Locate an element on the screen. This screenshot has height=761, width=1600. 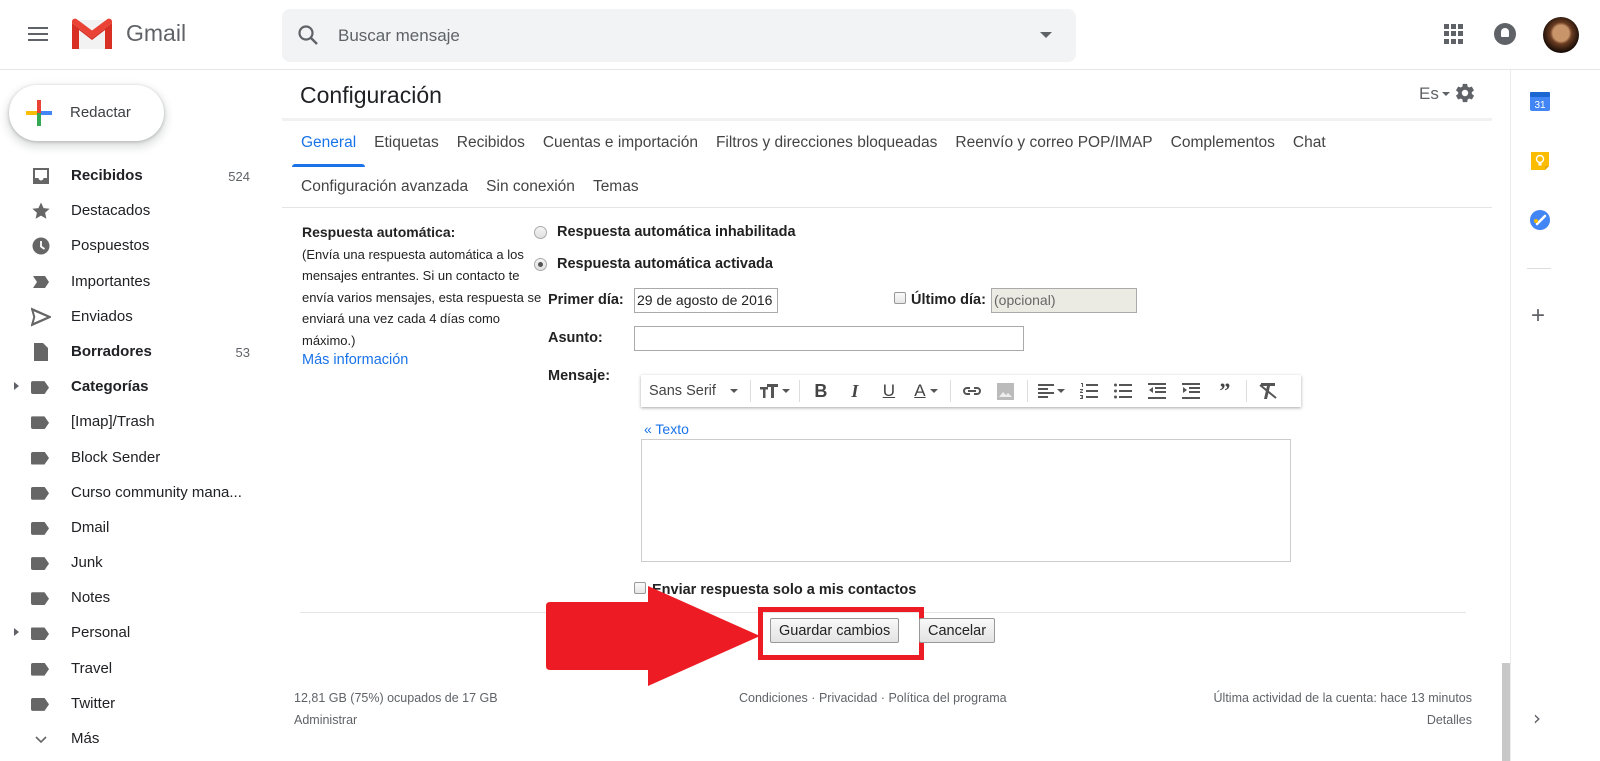
last-day-label: Último día: is located at coordinates (948, 300).